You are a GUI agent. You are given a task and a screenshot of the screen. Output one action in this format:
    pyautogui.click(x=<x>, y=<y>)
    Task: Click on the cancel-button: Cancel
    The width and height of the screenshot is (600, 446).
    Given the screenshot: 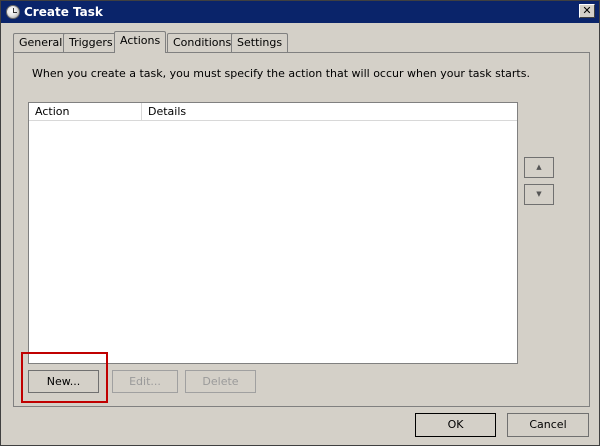 What is the action you would take?
    pyautogui.click(x=548, y=425)
    